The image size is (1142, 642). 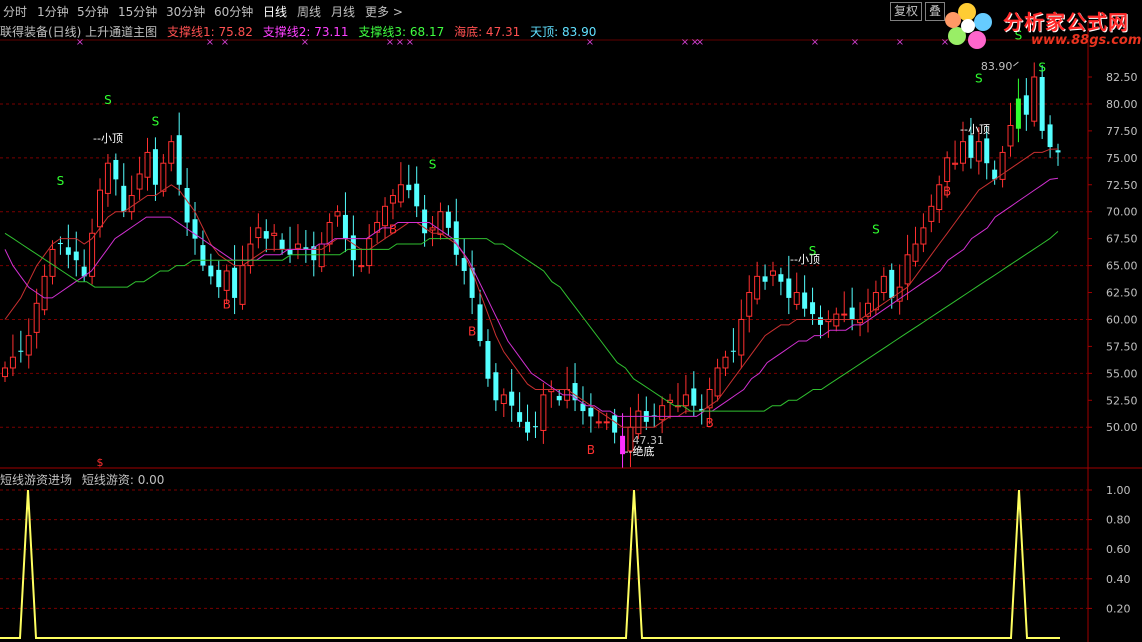 What do you see at coordinates (1118, 490) in the screenshot?
I see `sub-y-tick-label: 1.00` at bounding box center [1118, 490].